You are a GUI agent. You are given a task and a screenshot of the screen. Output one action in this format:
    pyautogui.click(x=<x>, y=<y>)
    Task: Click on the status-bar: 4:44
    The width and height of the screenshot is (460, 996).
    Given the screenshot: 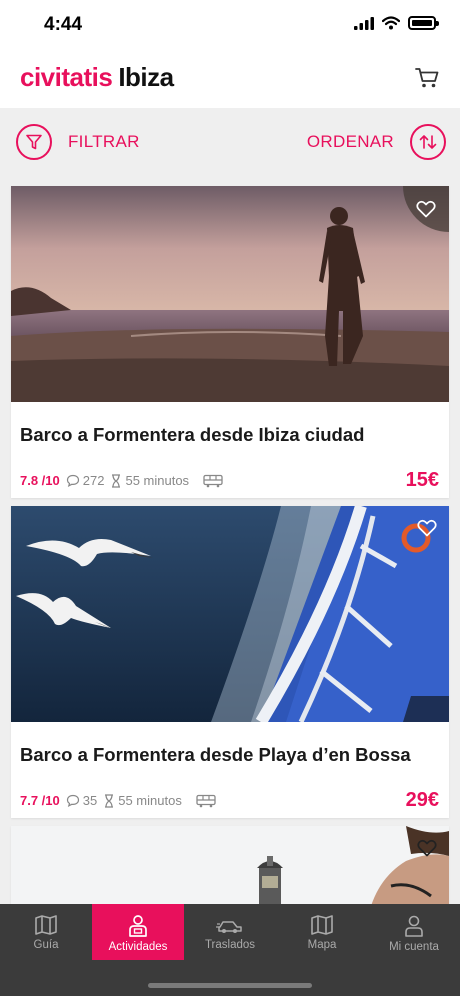 What is the action you would take?
    pyautogui.click(x=230, y=25)
    